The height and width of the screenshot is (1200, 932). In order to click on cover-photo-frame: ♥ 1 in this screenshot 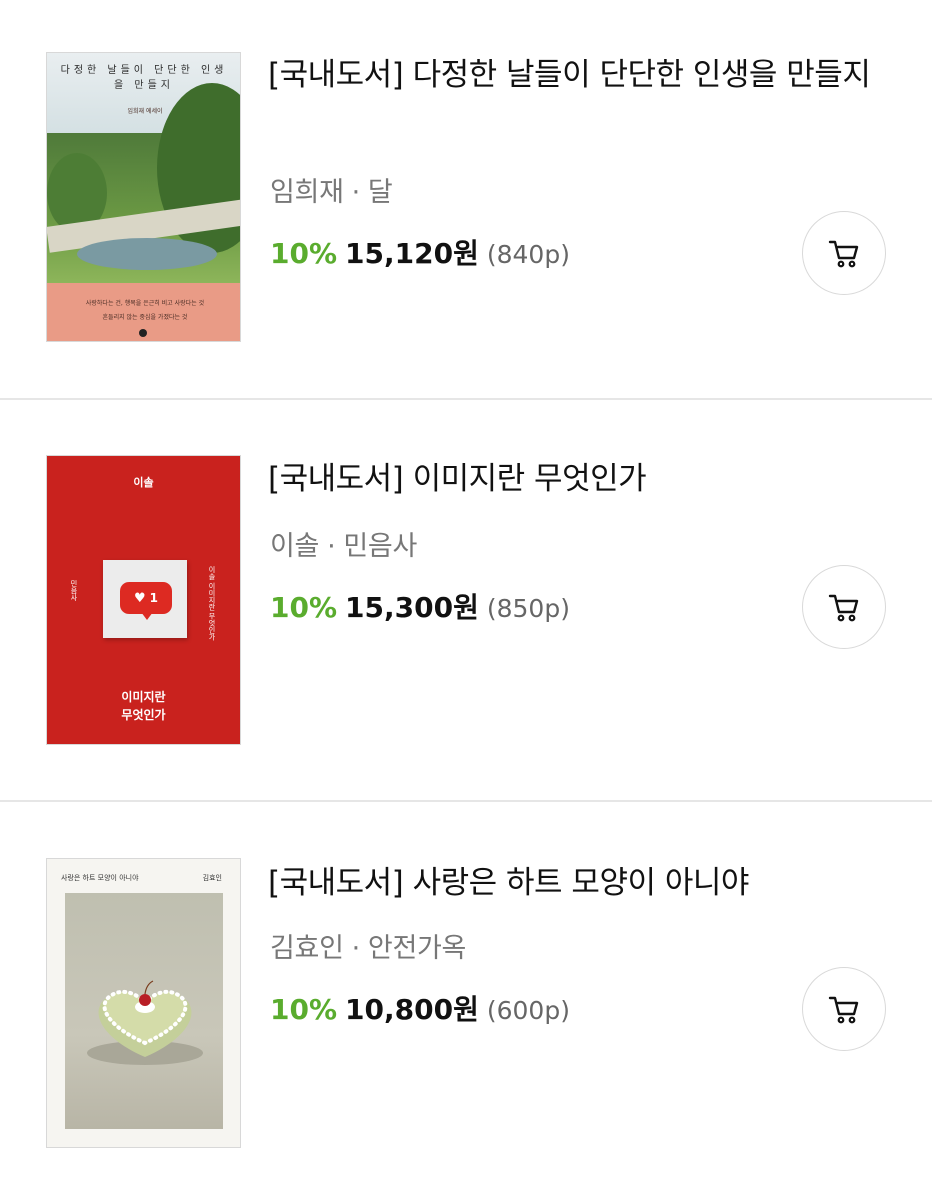, I will do `click(145, 599)`.